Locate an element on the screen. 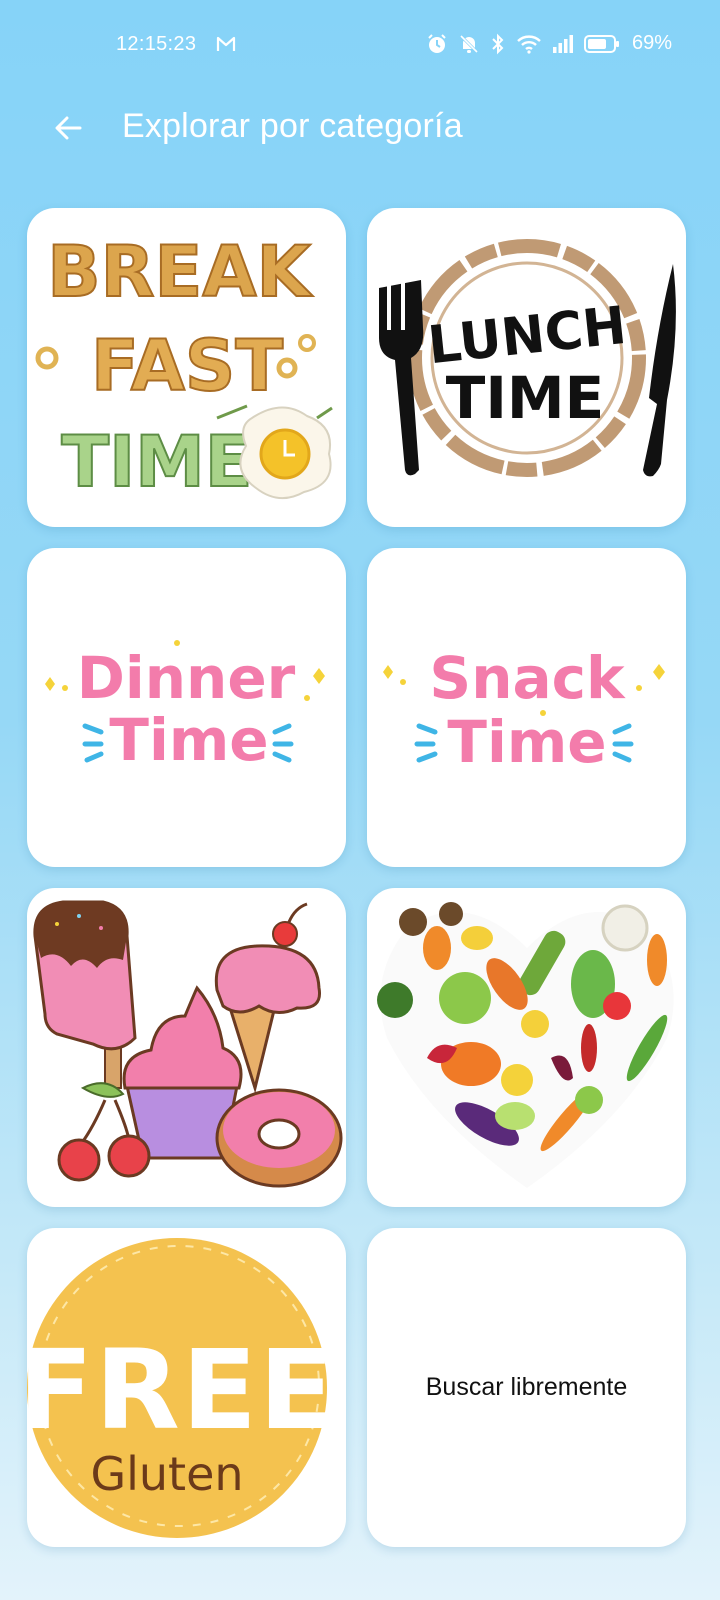 This screenshot has width=720, height=1600. battery-percentage: 69% is located at coordinates (651, 43).